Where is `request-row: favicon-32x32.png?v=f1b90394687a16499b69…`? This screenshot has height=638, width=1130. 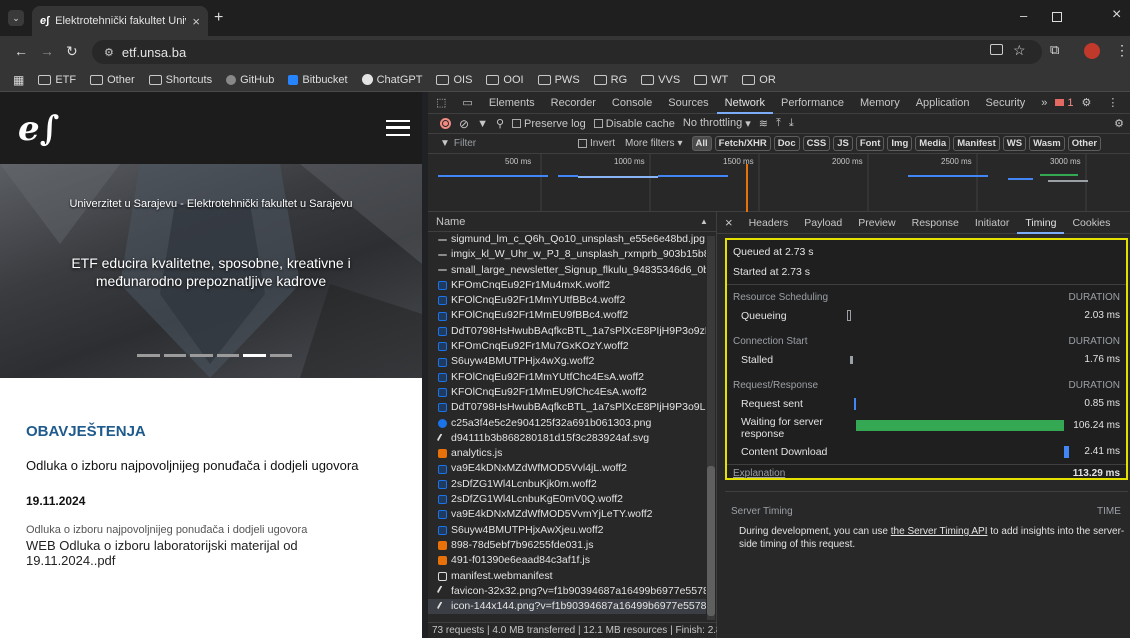
request-row: favicon-32x32.png?v=f1b90394687a16499b69… is located at coordinates (567, 591).